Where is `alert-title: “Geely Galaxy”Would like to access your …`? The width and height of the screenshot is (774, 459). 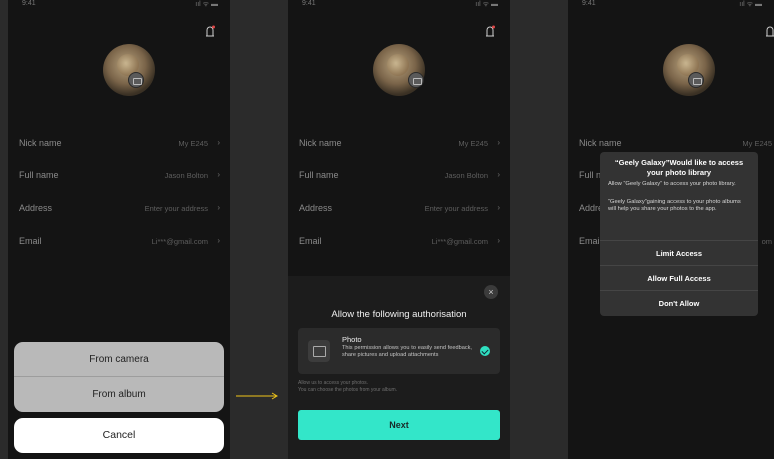
alert-title: “Geely Galaxy”Would like to access your … is located at coordinates (679, 167).